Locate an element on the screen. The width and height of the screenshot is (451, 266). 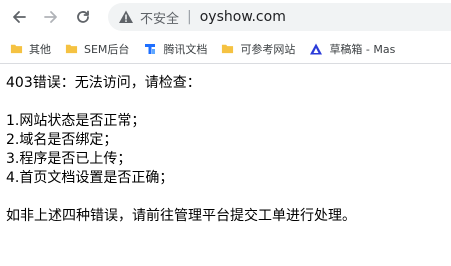
reload-icon is located at coordinates (83, 16).